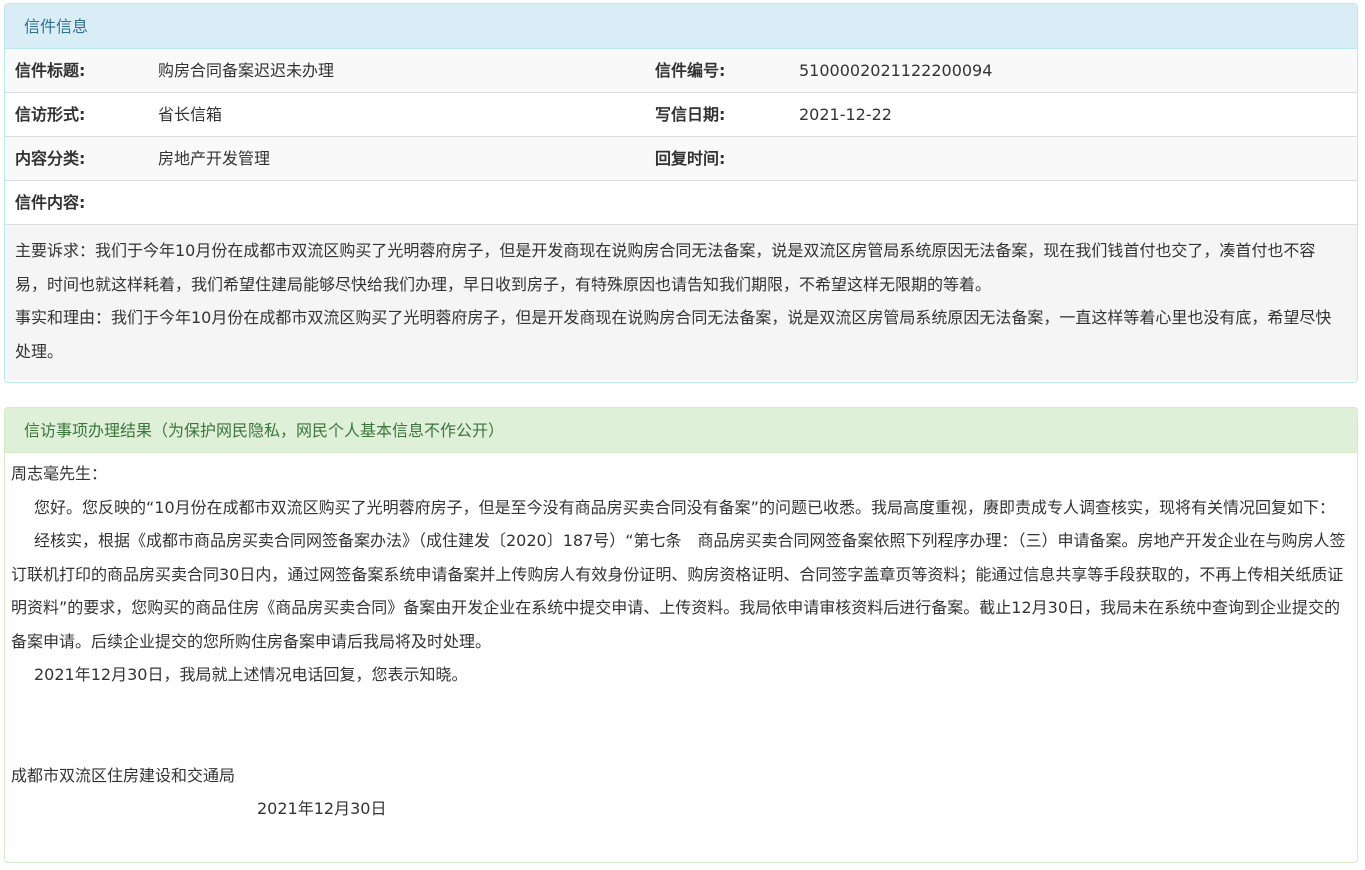 This screenshot has height=870, width=1365. I want to click on info-row-form: 信访形式: 省长信箱 写信日期: 2021-12-22, so click(681, 115).